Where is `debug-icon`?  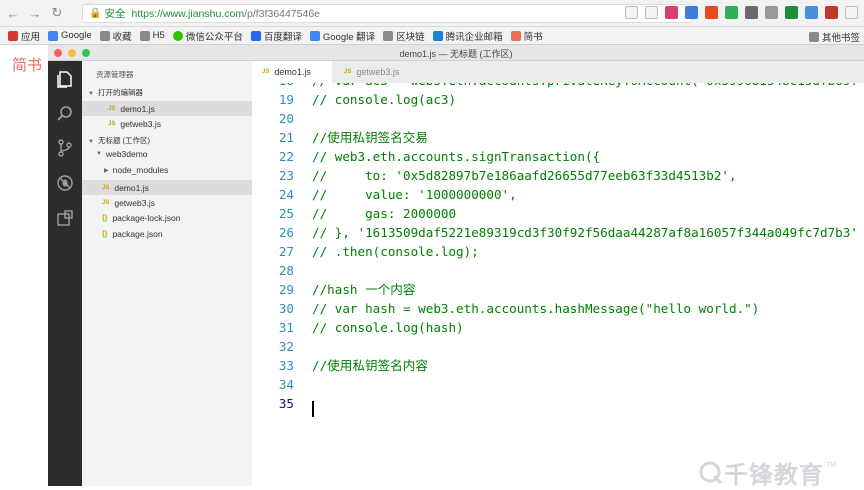
debug-icon is located at coordinates (65, 183).